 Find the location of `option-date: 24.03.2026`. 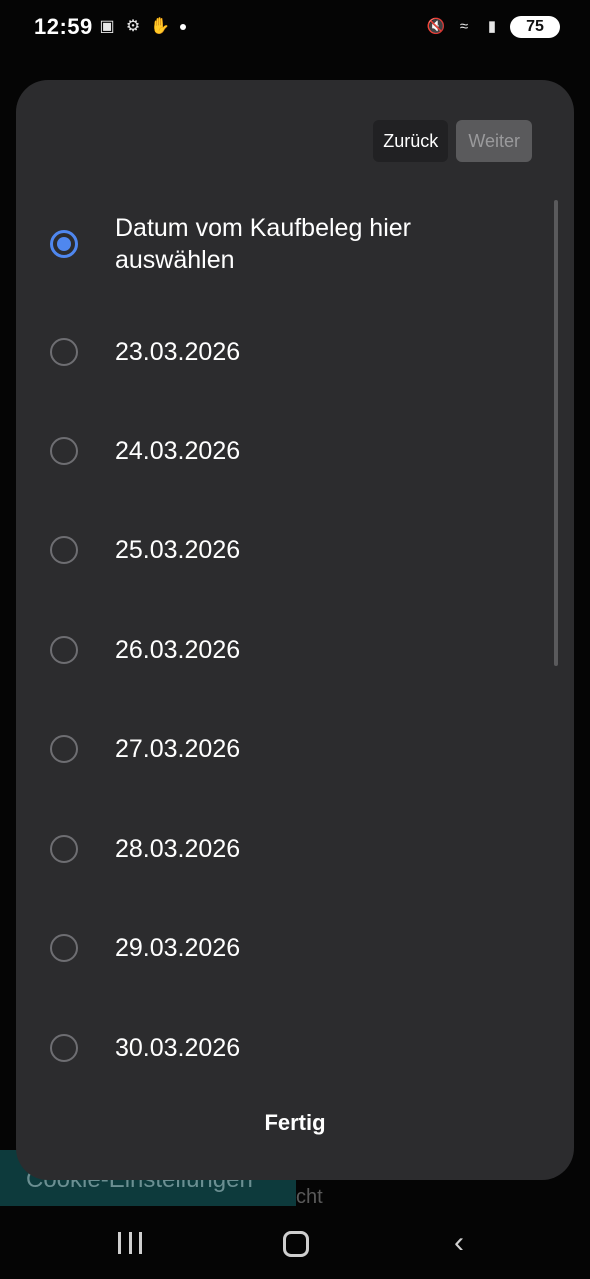

option-date: 24.03.2026 is located at coordinates (262, 451).